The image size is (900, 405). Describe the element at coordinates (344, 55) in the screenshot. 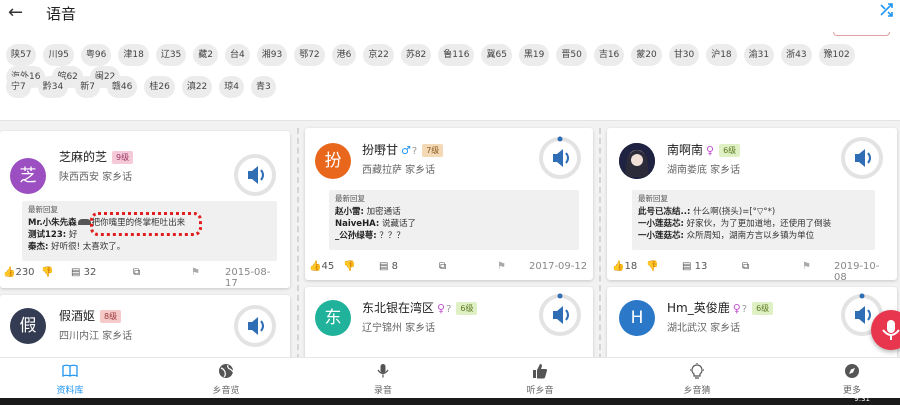

I see `region-tag: 港6` at that location.